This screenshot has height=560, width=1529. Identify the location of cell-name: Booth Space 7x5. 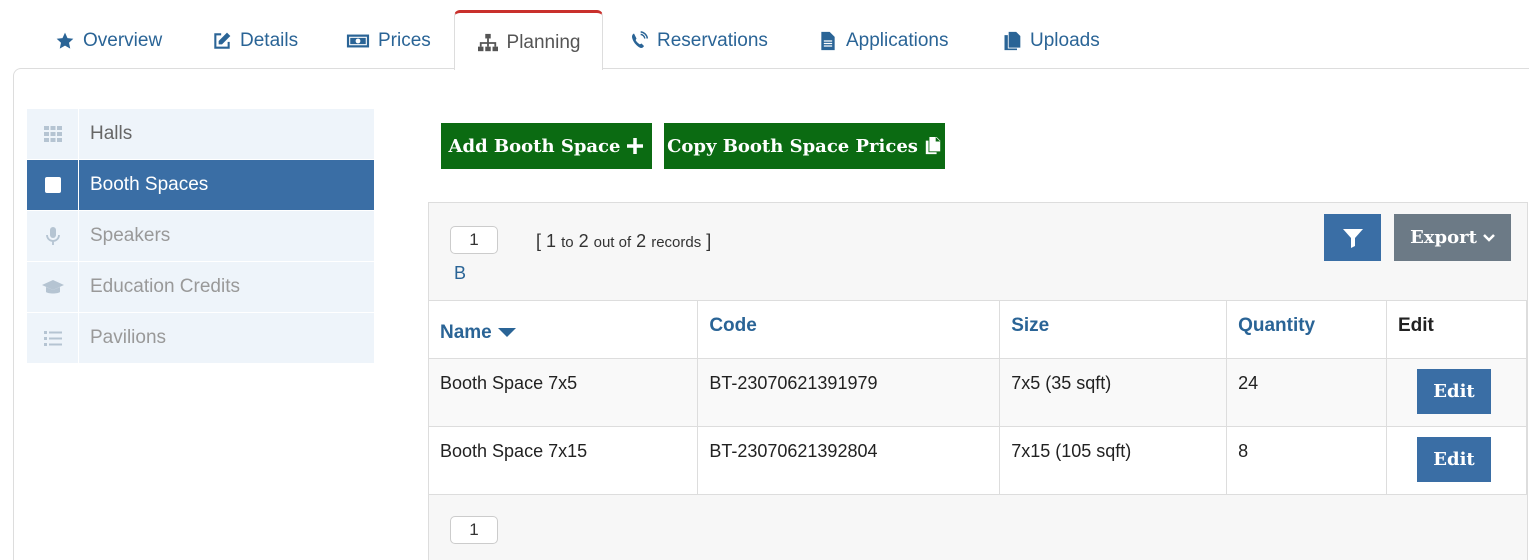
(564, 392).